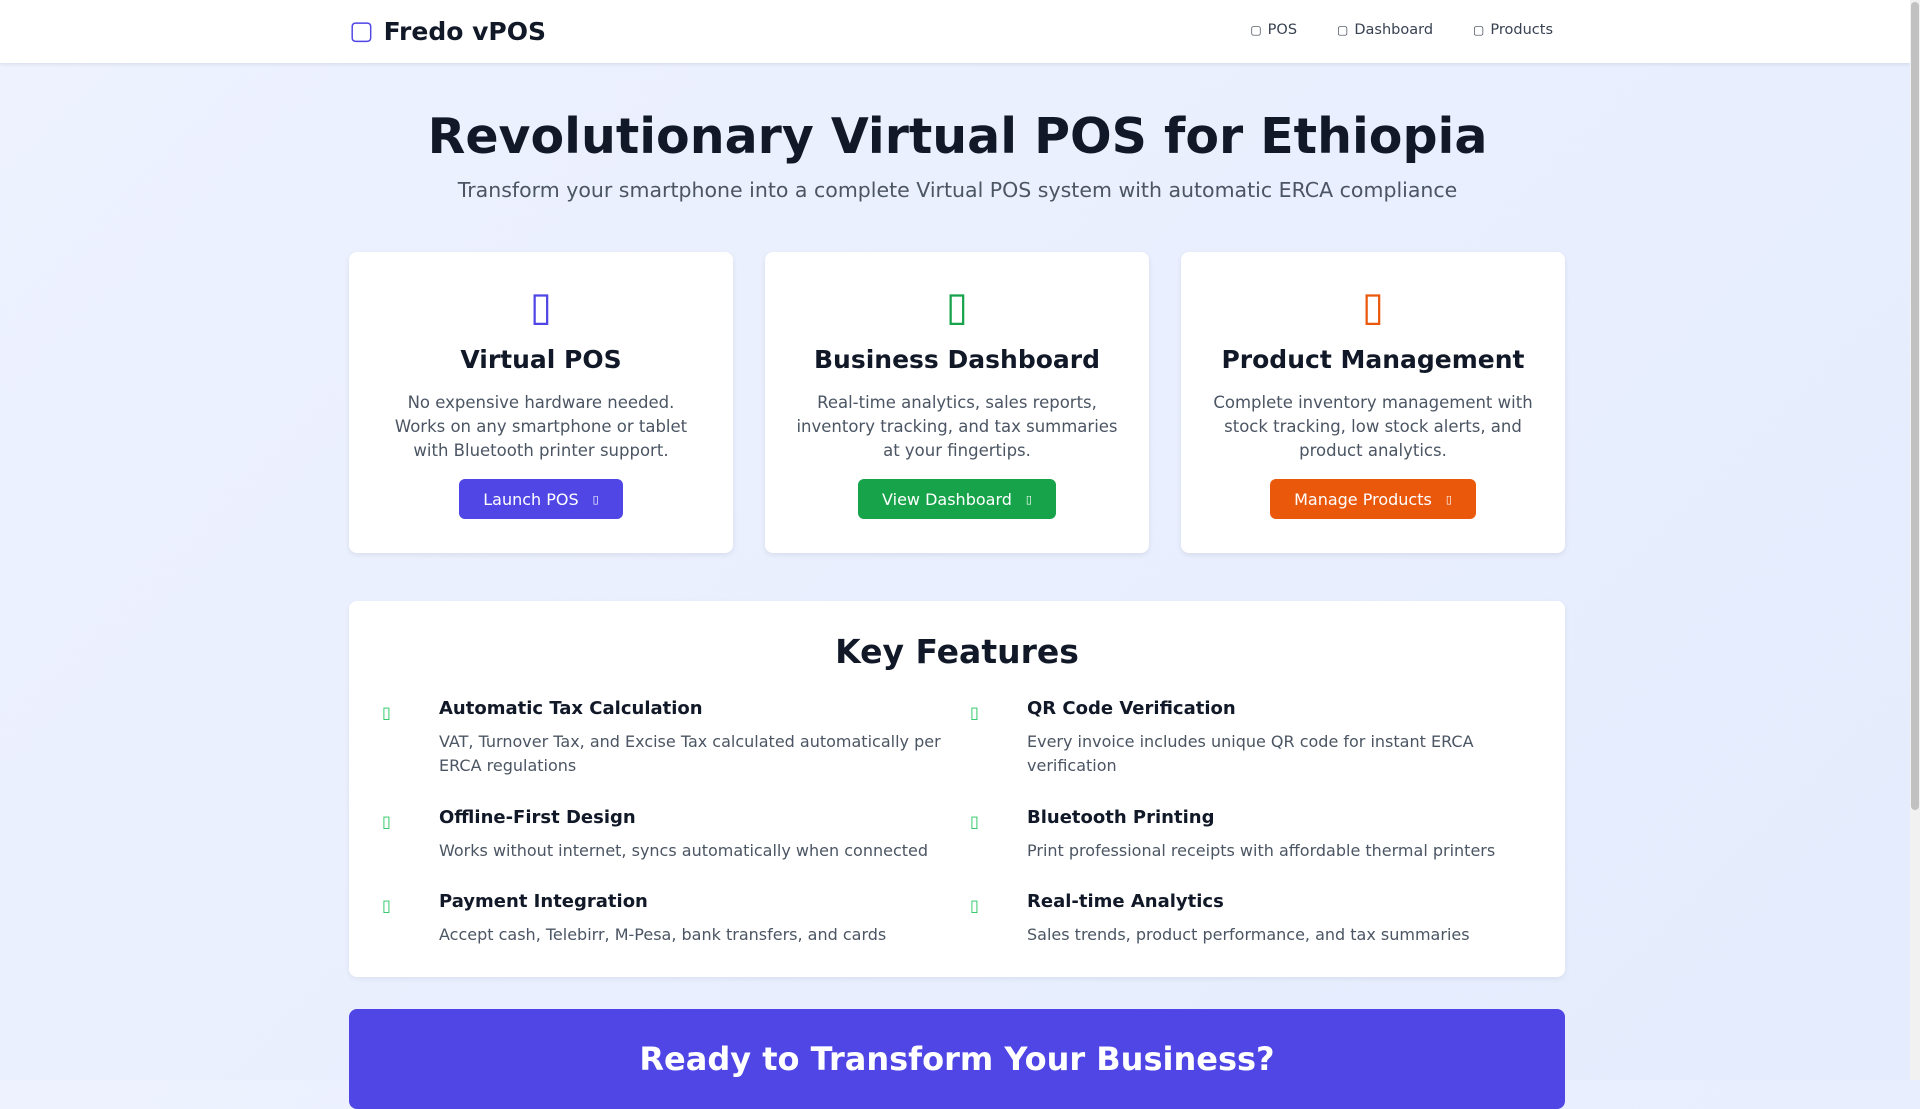  What do you see at coordinates (956, 307) in the screenshot?
I see `chart-icon: ▯` at bounding box center [956, 307].